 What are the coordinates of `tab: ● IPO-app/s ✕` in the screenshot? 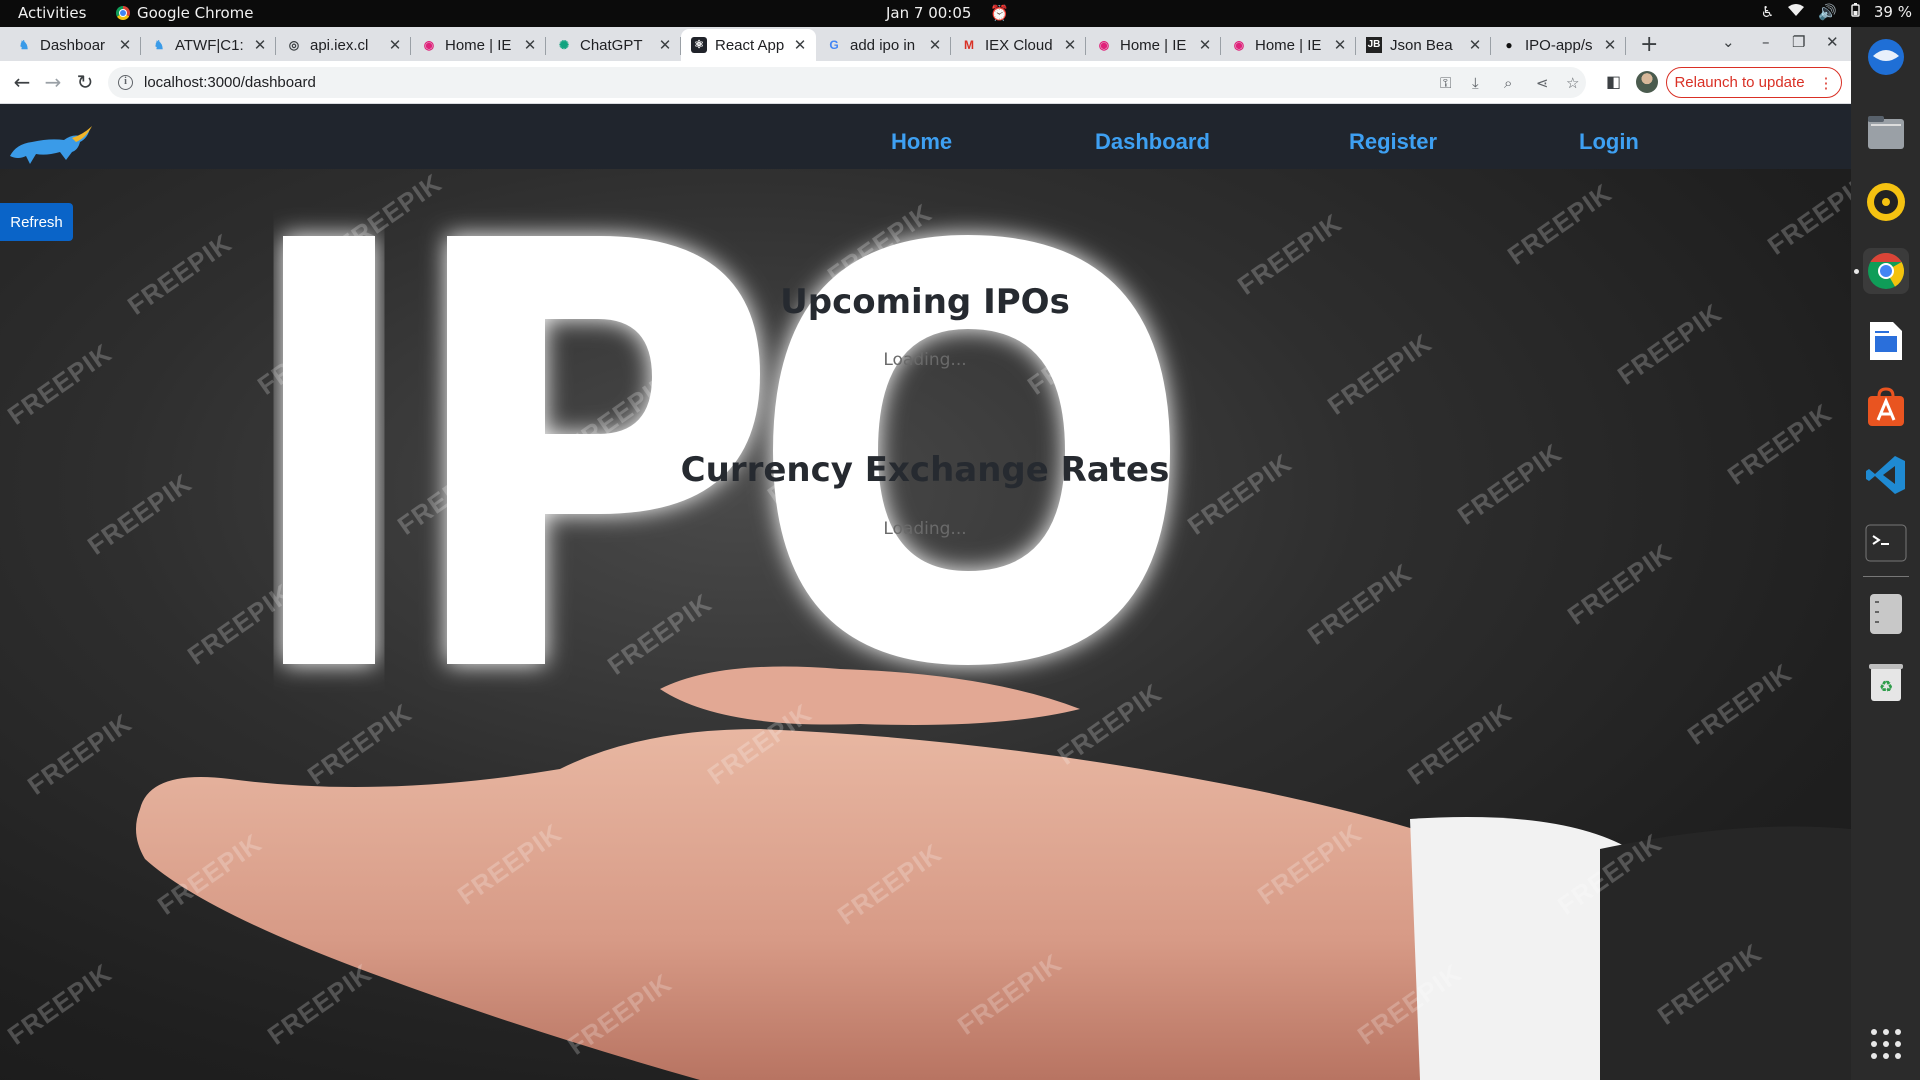 It's located at (1558, 45).